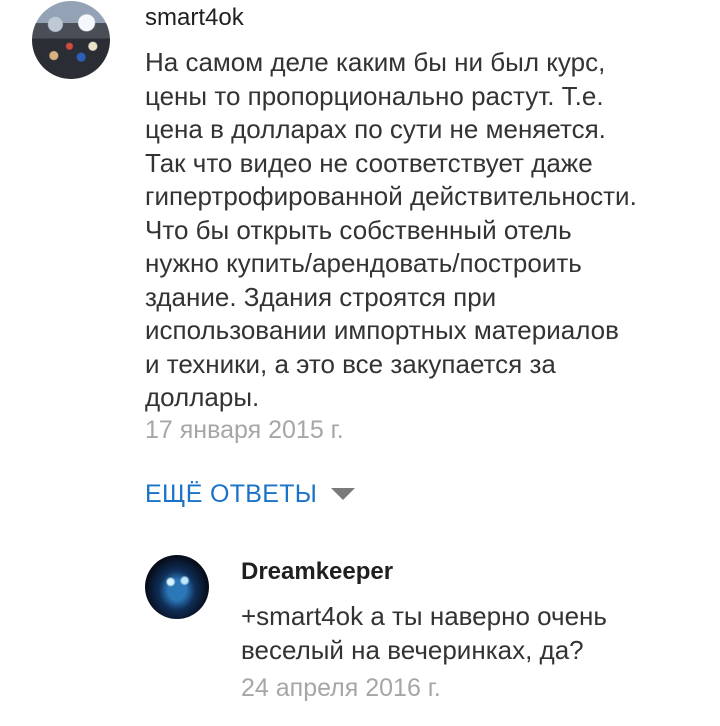 The image size is (720, 726). What do you see at coordinates (343, 494) in the screenshot?
I see `caret-down-icon` at bounding box center [343, 494].